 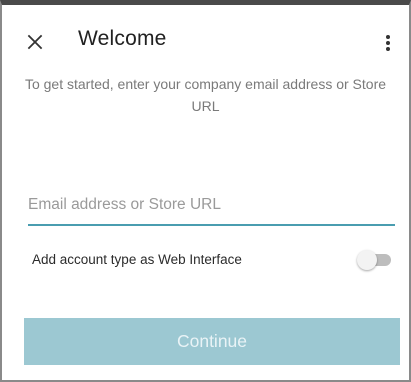 What do you see at coordinates (212, 341) in the screenshot?
I see `continue-button: Continue` at bounding box center [212, 341].